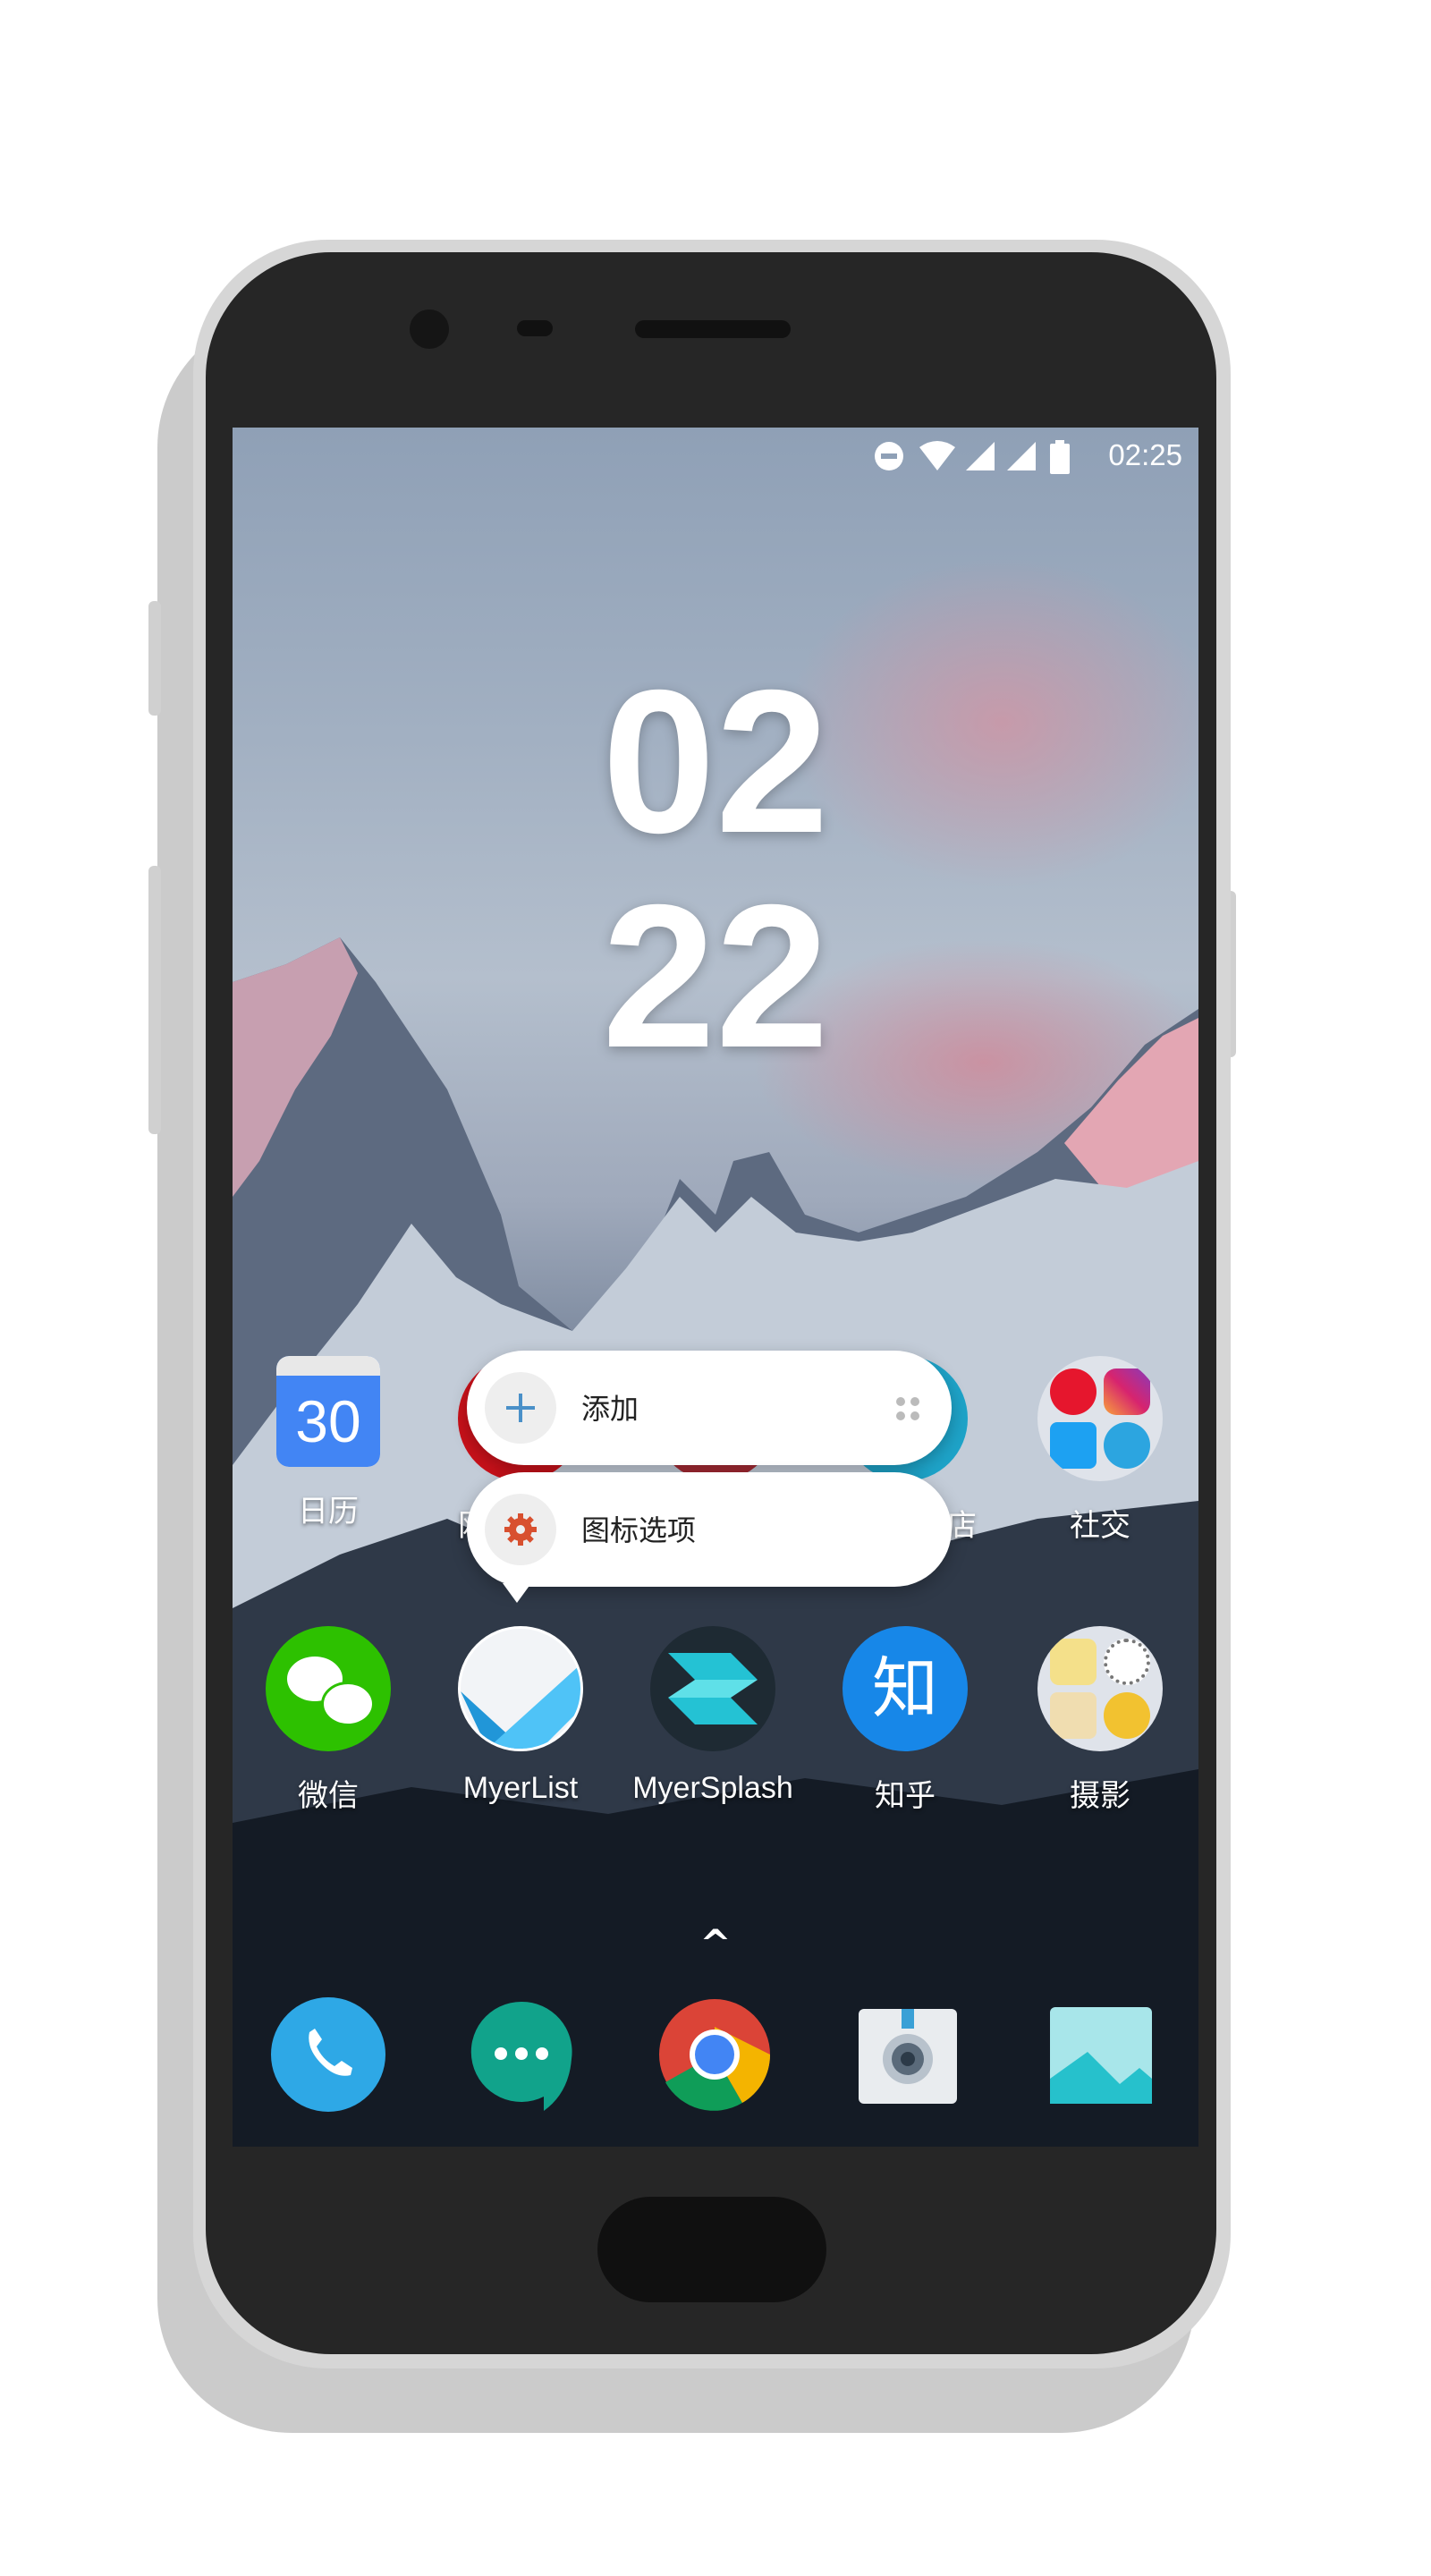  I want to click on battery-icon, so click(1060, 457).